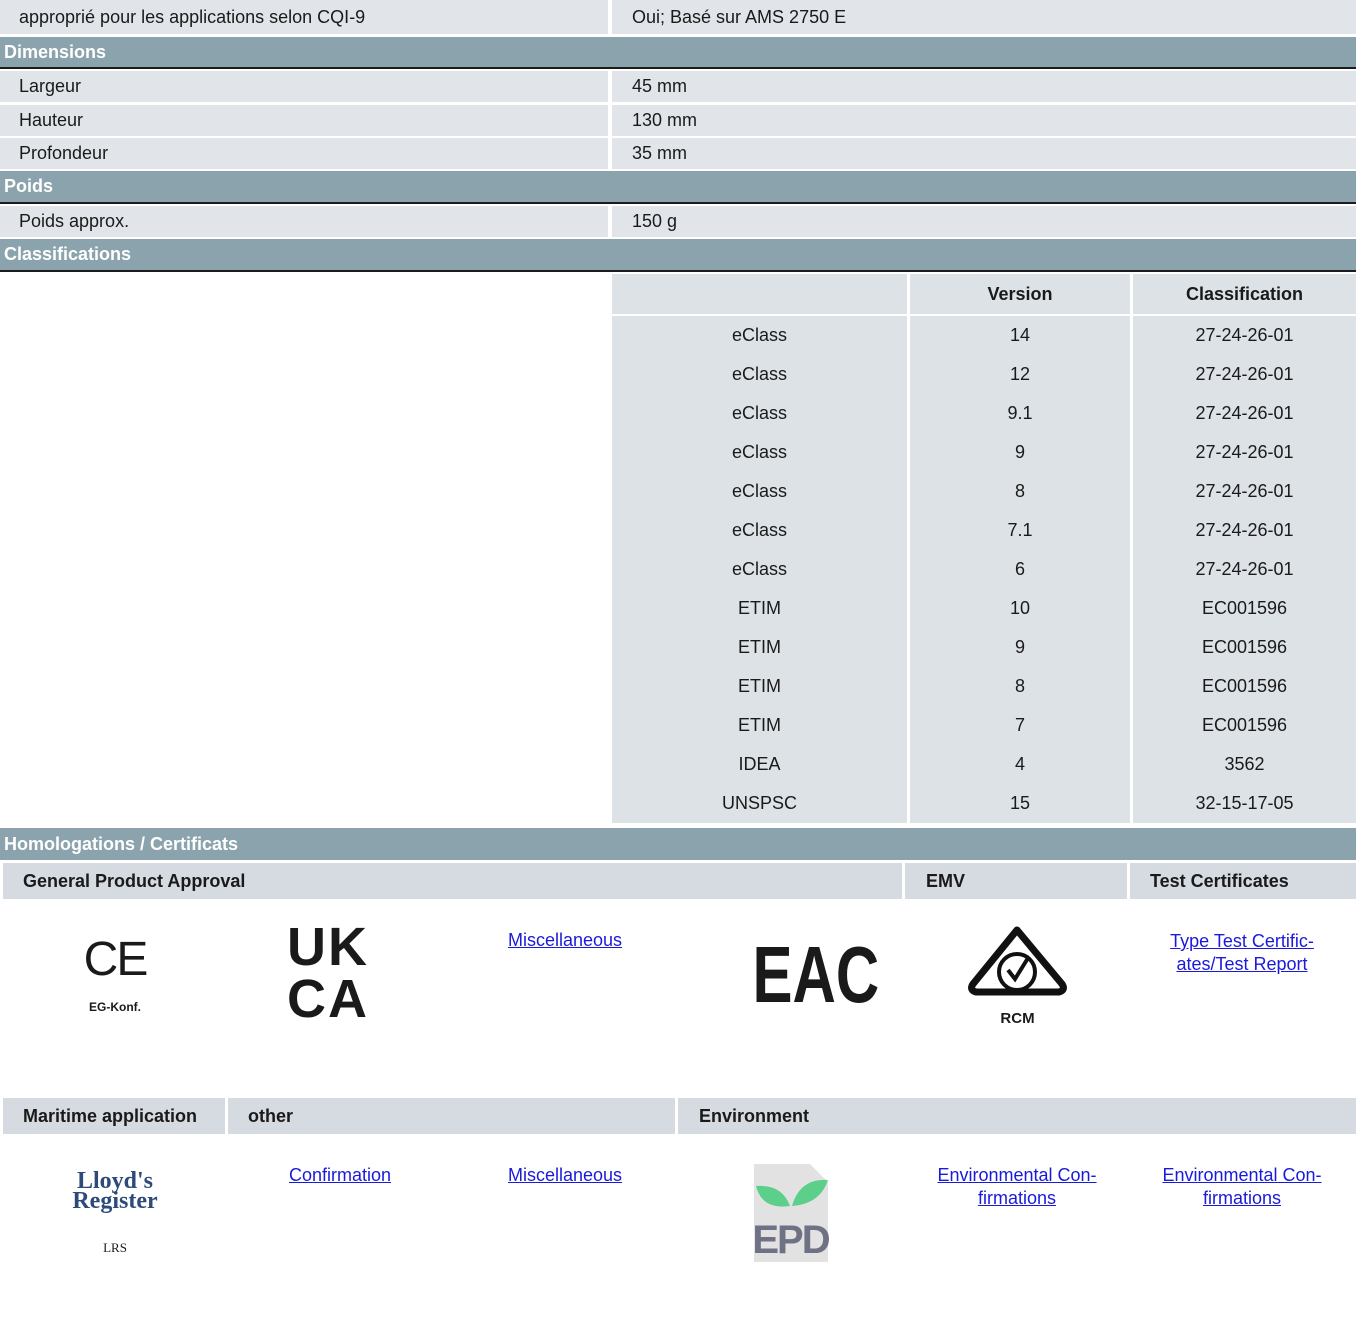  Describe the element at coordinates (452, 881) in the screenshot. I see `subheader-general-product-approval: General Product Approval` at that location.